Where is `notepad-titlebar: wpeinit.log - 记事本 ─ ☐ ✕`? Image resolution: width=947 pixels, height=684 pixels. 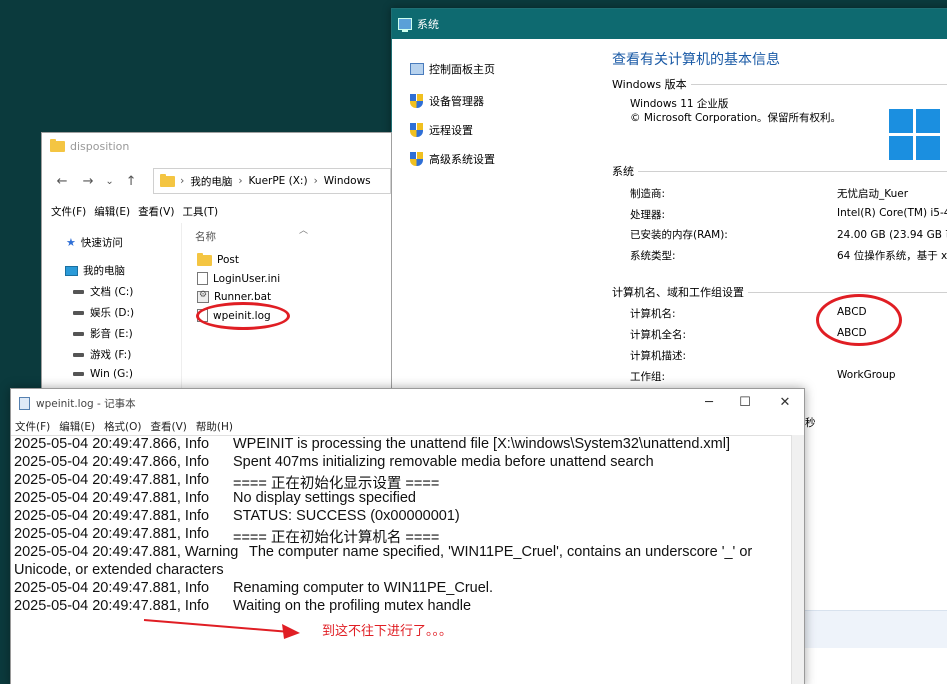
notepad-titlebar: wpeinit.log - 记事本 ─ ☐ ✕ is located at coordinates (407, 403).